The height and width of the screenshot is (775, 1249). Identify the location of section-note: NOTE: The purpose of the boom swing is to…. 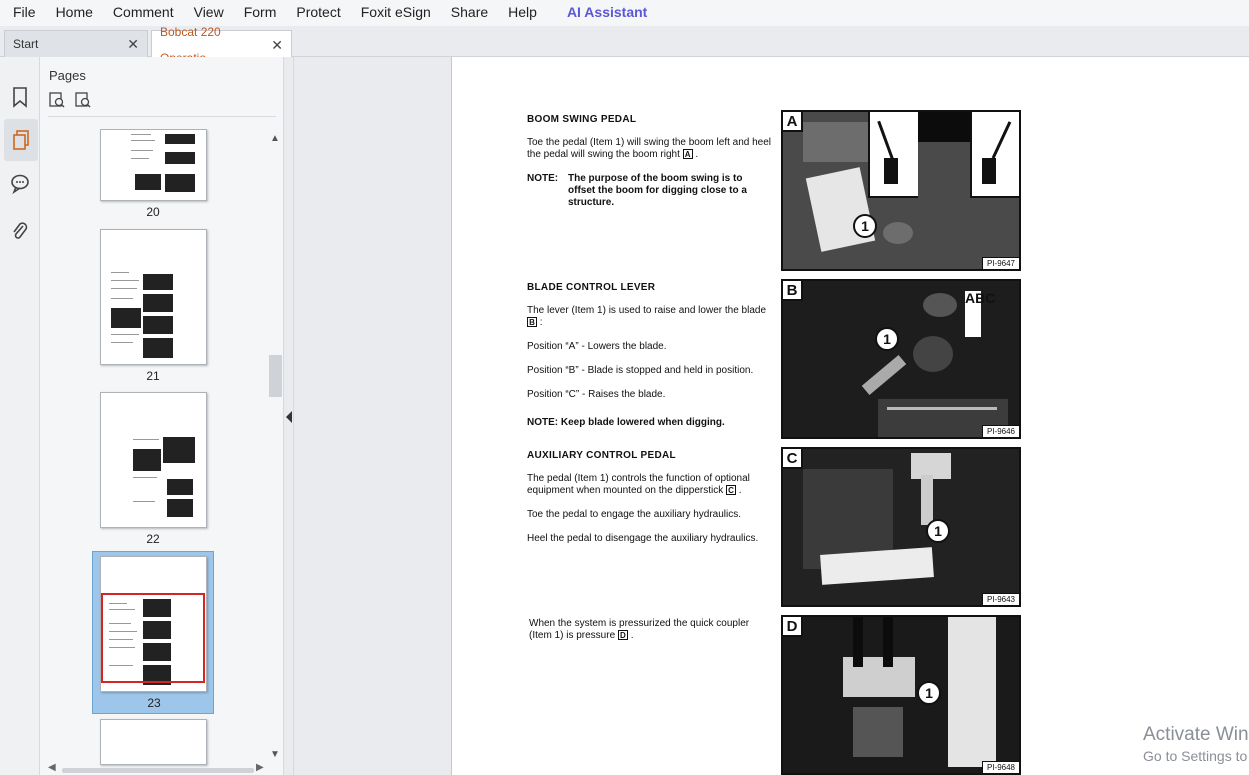
(637, 190).